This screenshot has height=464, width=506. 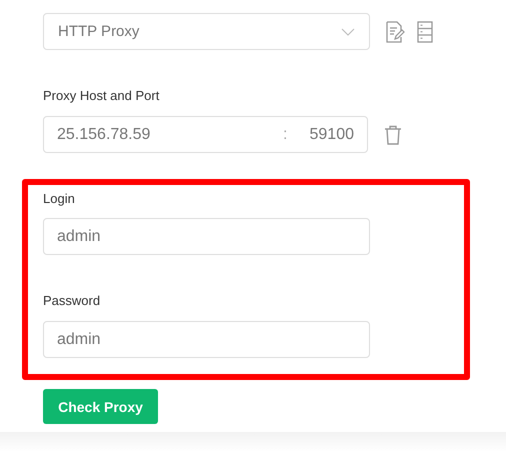 What do you see at coordinates (72, 300) in the screenshot?
I see `field-label: Password` at bounding box center [72, 300].